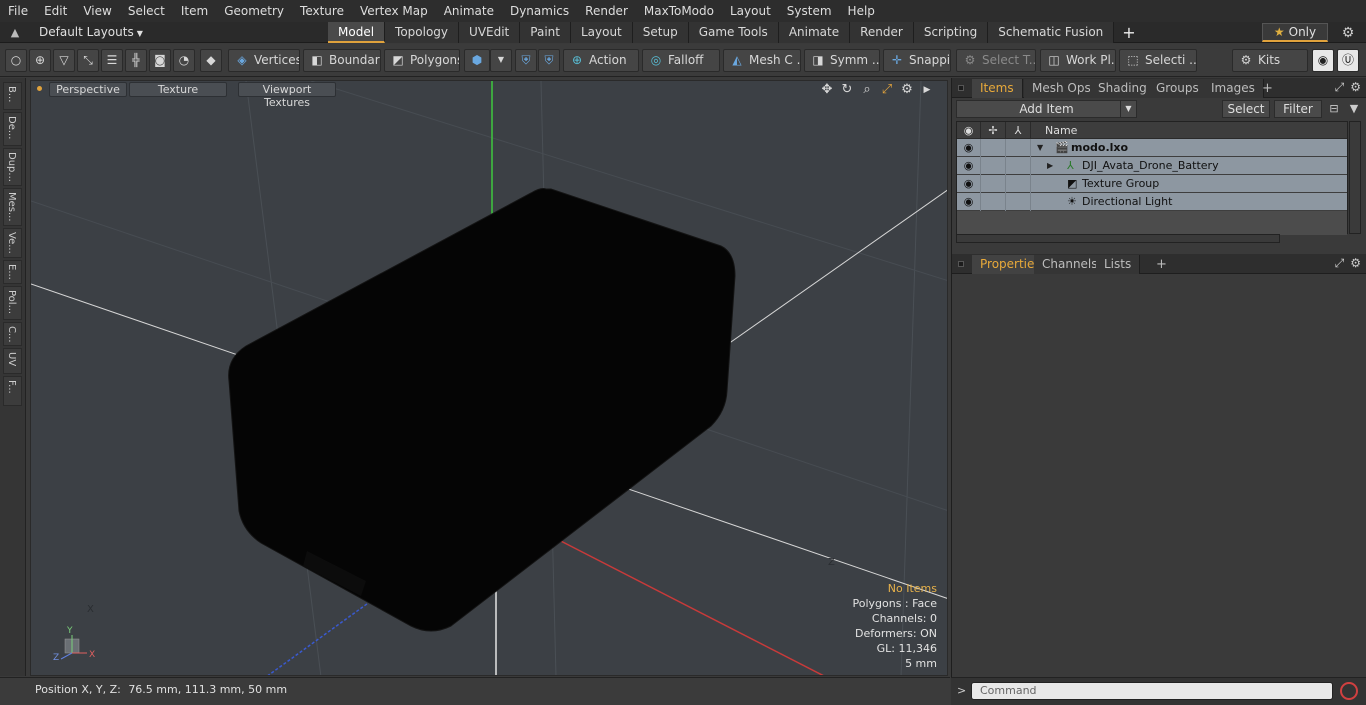 Image resolution: width=1366 pixels, height=705 pixels. What do you see at coordinates (1040, 148) in the screenshot?
I see `expand-down-icon: ▼` at bounding box center [1040, 148].